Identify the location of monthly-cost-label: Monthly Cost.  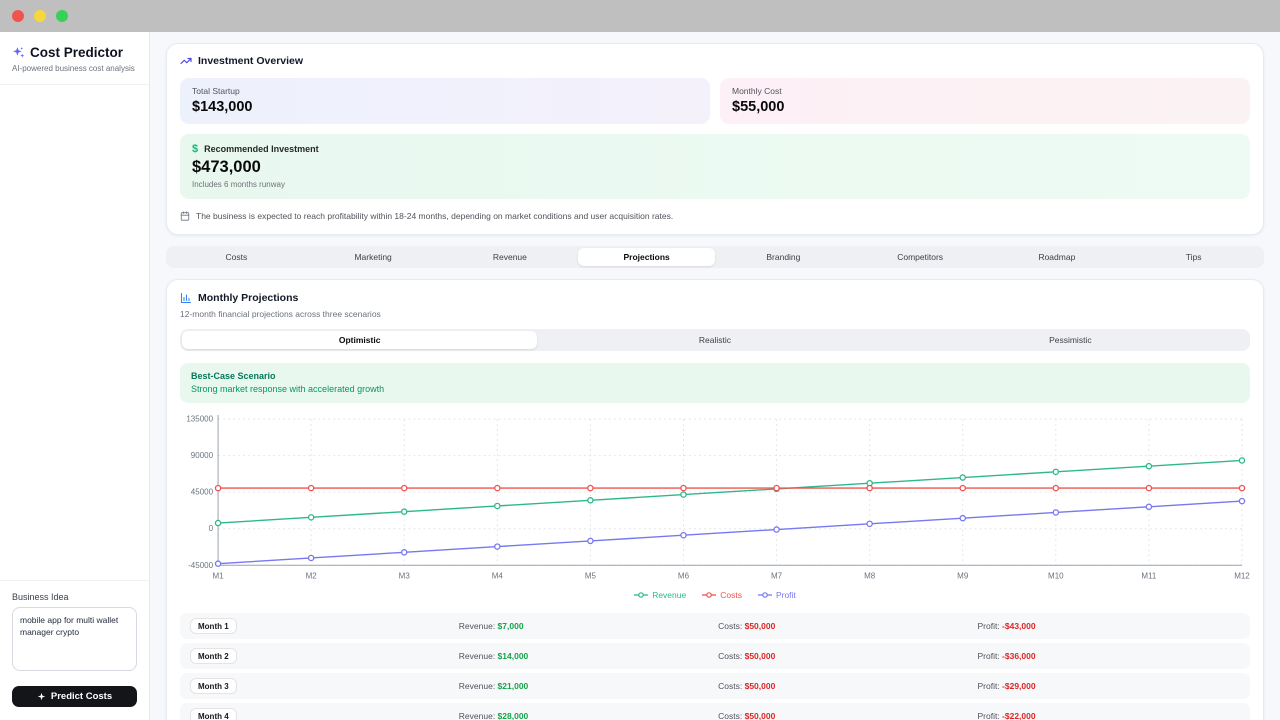
(757, 91).